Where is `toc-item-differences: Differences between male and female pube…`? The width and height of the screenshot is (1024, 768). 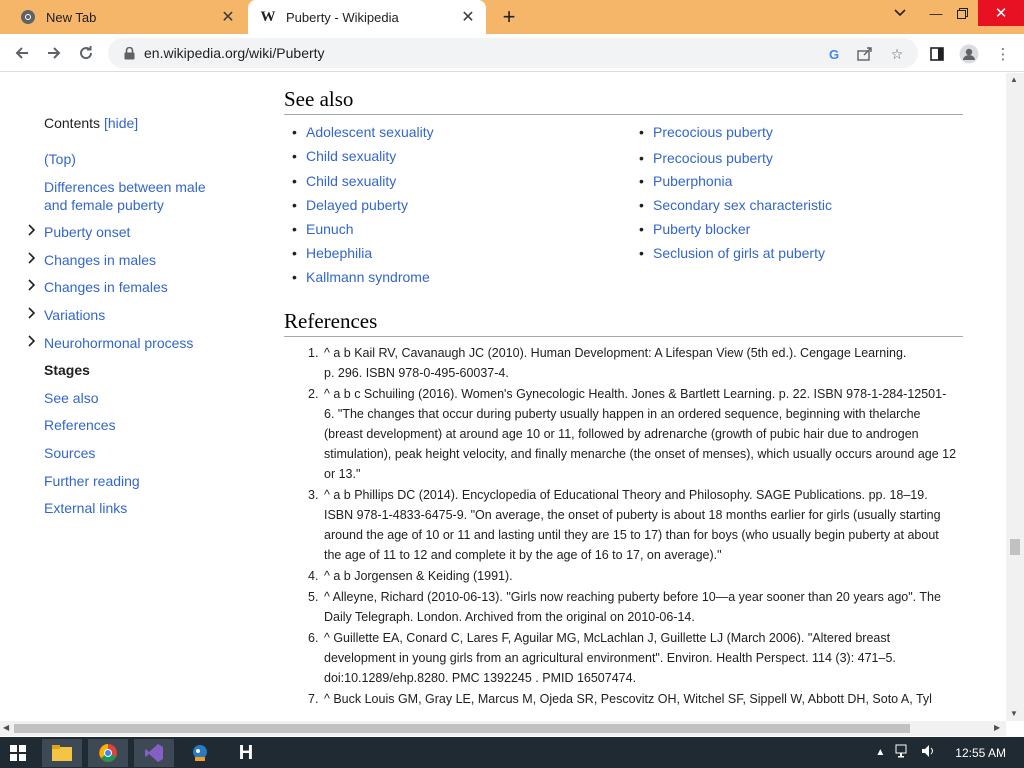 toc-item-differences: Differences between male and female pube… is located at coordinates (125, 196).